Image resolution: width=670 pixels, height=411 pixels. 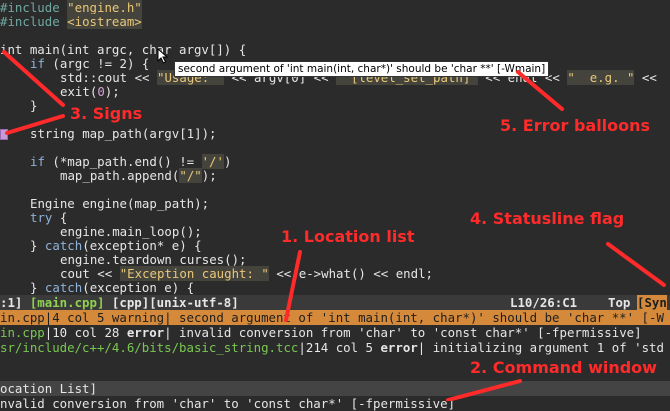 What do you see at coordinates (575, 125) in the screenshot?
I see `annotation-error-balloons: 5. Error balloons` at bounding box center [575, 125].